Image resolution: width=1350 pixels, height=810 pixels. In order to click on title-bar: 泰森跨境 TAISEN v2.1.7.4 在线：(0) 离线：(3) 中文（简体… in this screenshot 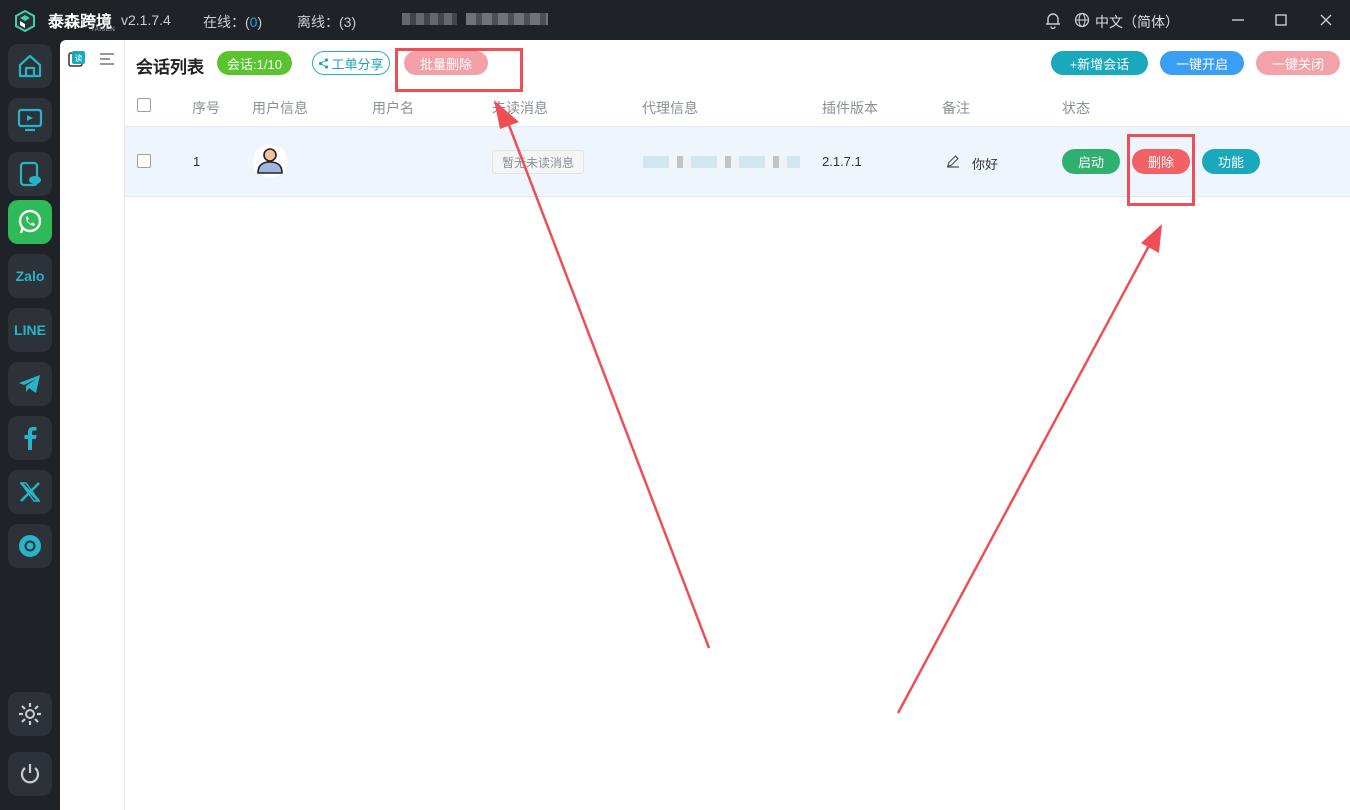, I will do `click(675, 20)`.